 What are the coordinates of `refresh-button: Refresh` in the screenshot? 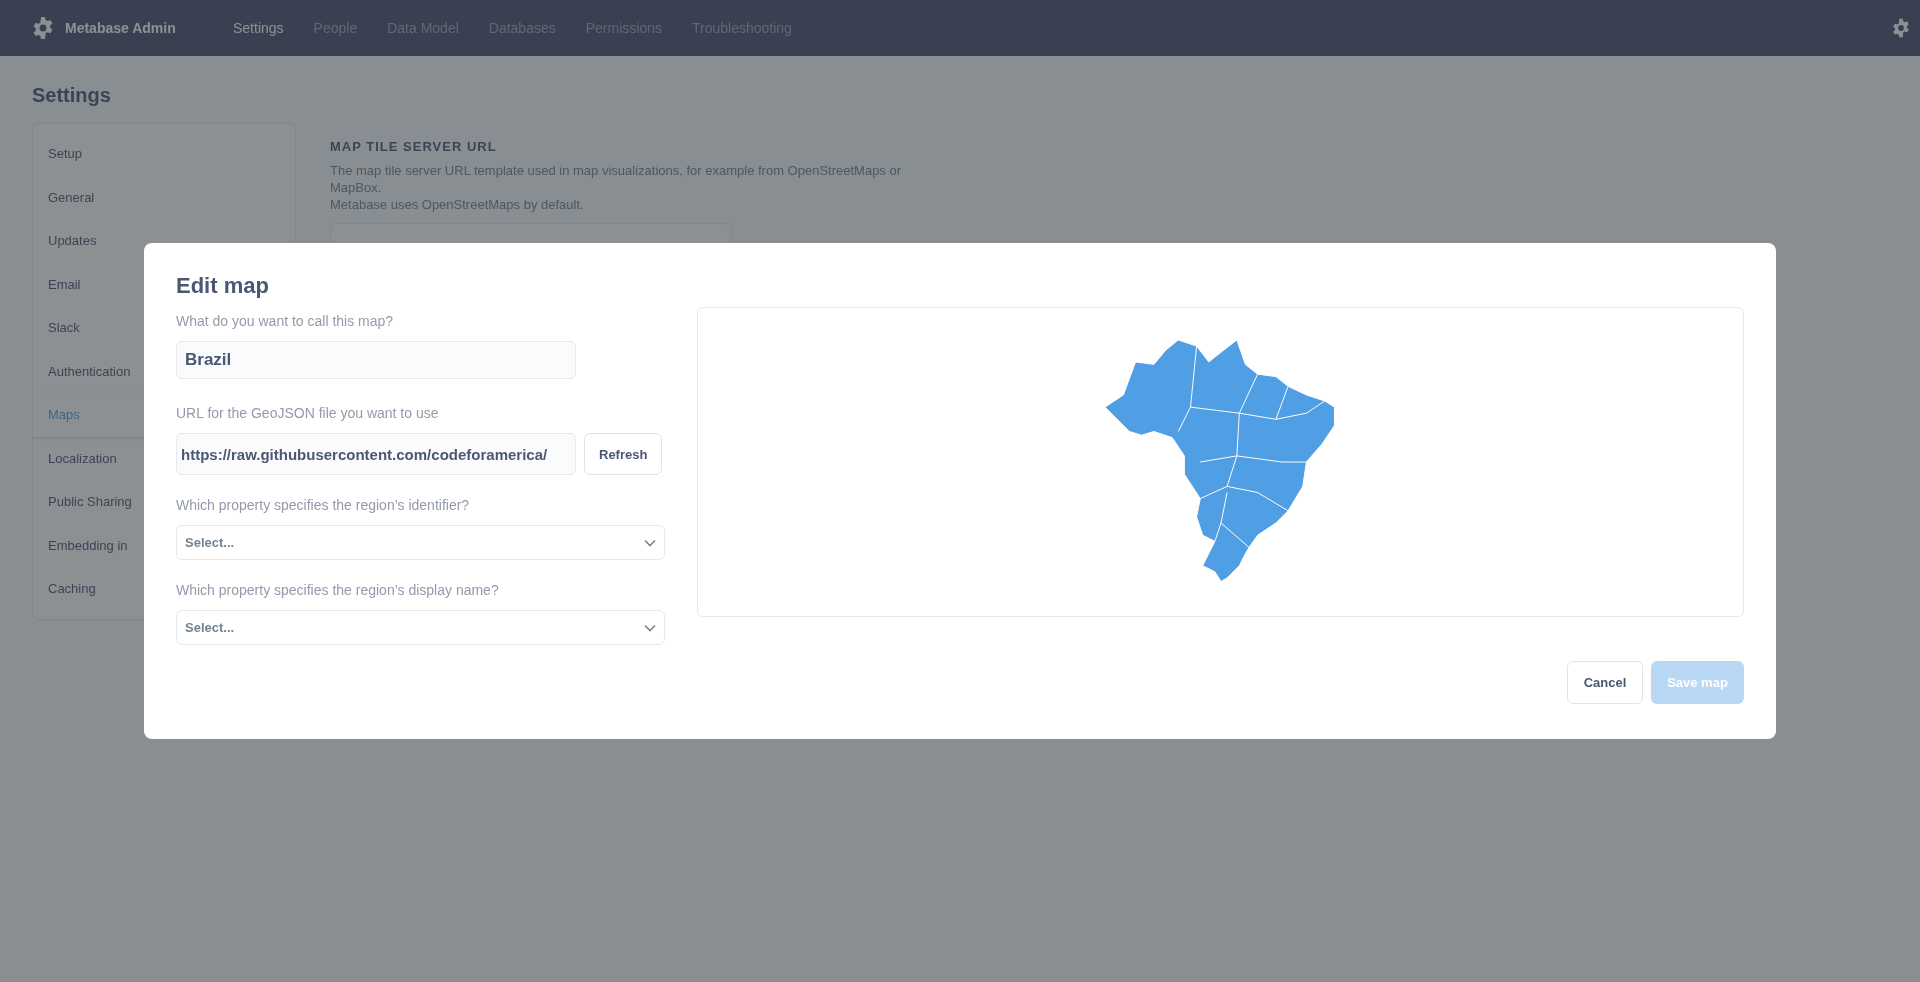 It's located at (623, 454).